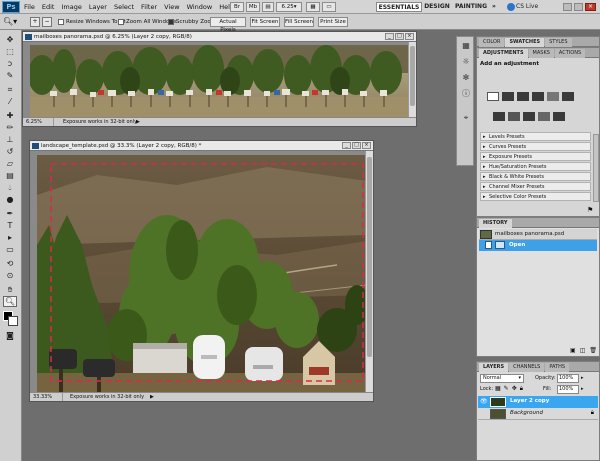  Describe the element at coordinates (466, 62) in the screenshot. I see `history-panel-icon: ☼` at that location.